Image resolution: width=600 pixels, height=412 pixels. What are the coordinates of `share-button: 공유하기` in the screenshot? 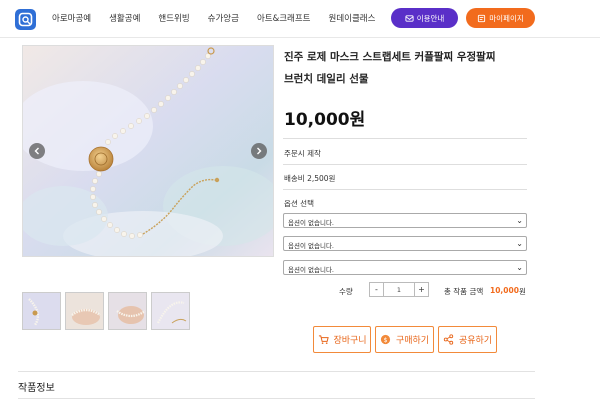 It's located at (467, 339).